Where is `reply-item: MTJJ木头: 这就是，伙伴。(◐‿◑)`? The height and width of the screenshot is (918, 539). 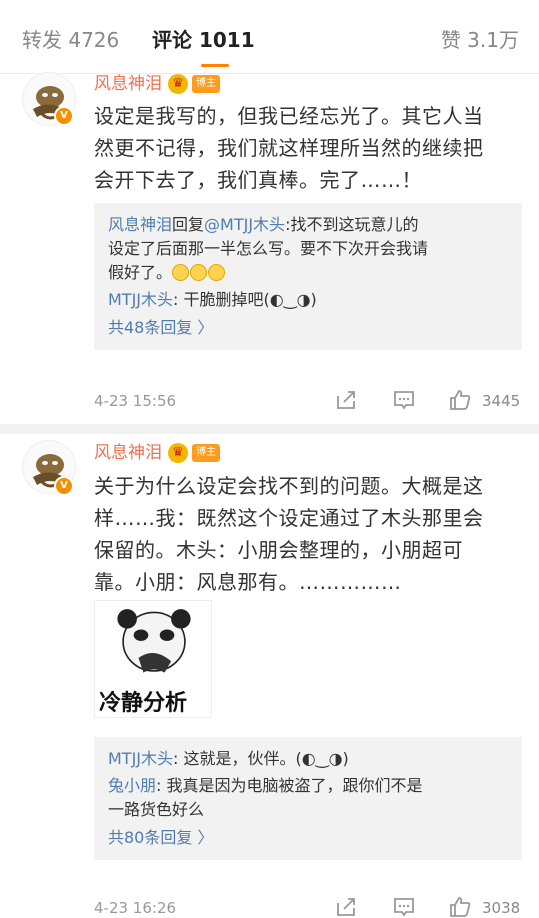
reply-item: MTJJ木头: 这就是，伙伴。(◐‿◑) is located at coordinates (308, 759).